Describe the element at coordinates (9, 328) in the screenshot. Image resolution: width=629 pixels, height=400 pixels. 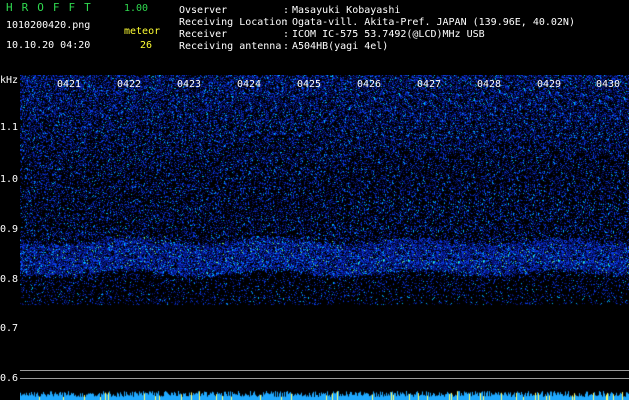
I see `y-tick-label: 0.7` at that location.